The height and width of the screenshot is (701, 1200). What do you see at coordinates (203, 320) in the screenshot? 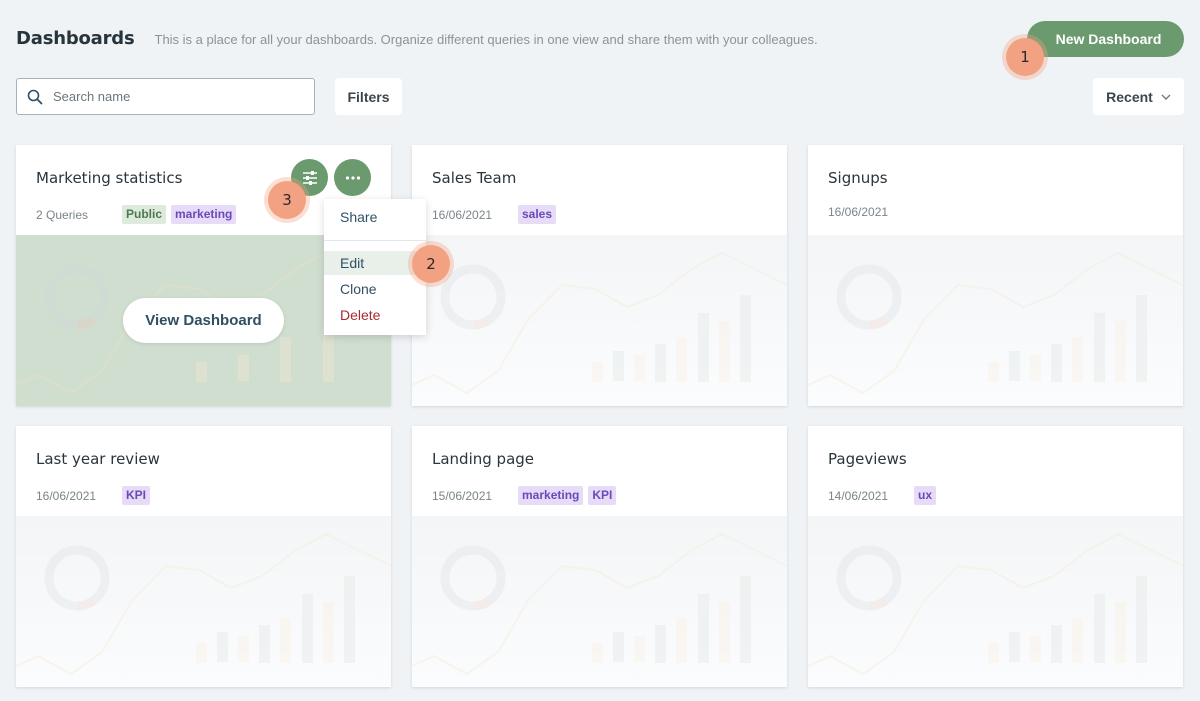
I see `view-dashboard-button: View Dashboard` at bounding box center [203, 320].